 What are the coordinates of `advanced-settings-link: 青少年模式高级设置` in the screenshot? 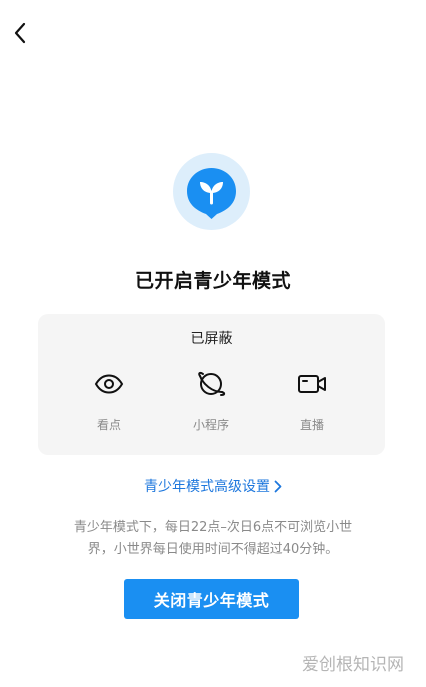 It's located at (213, 486).